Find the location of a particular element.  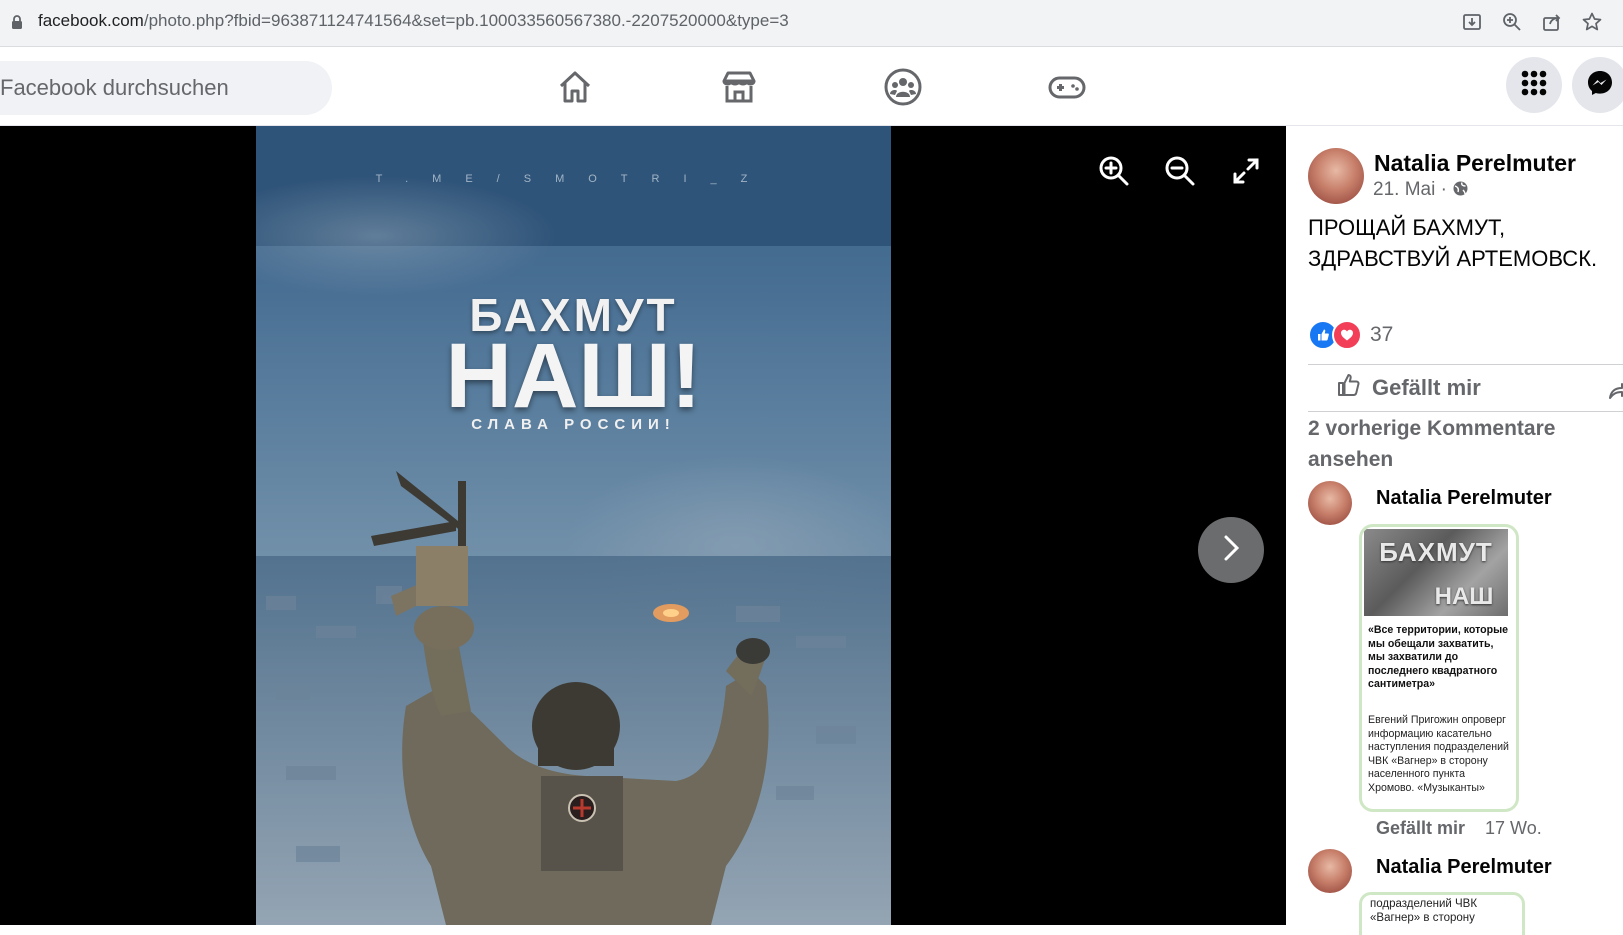

menu-button is located at coordinates (1534, 85).